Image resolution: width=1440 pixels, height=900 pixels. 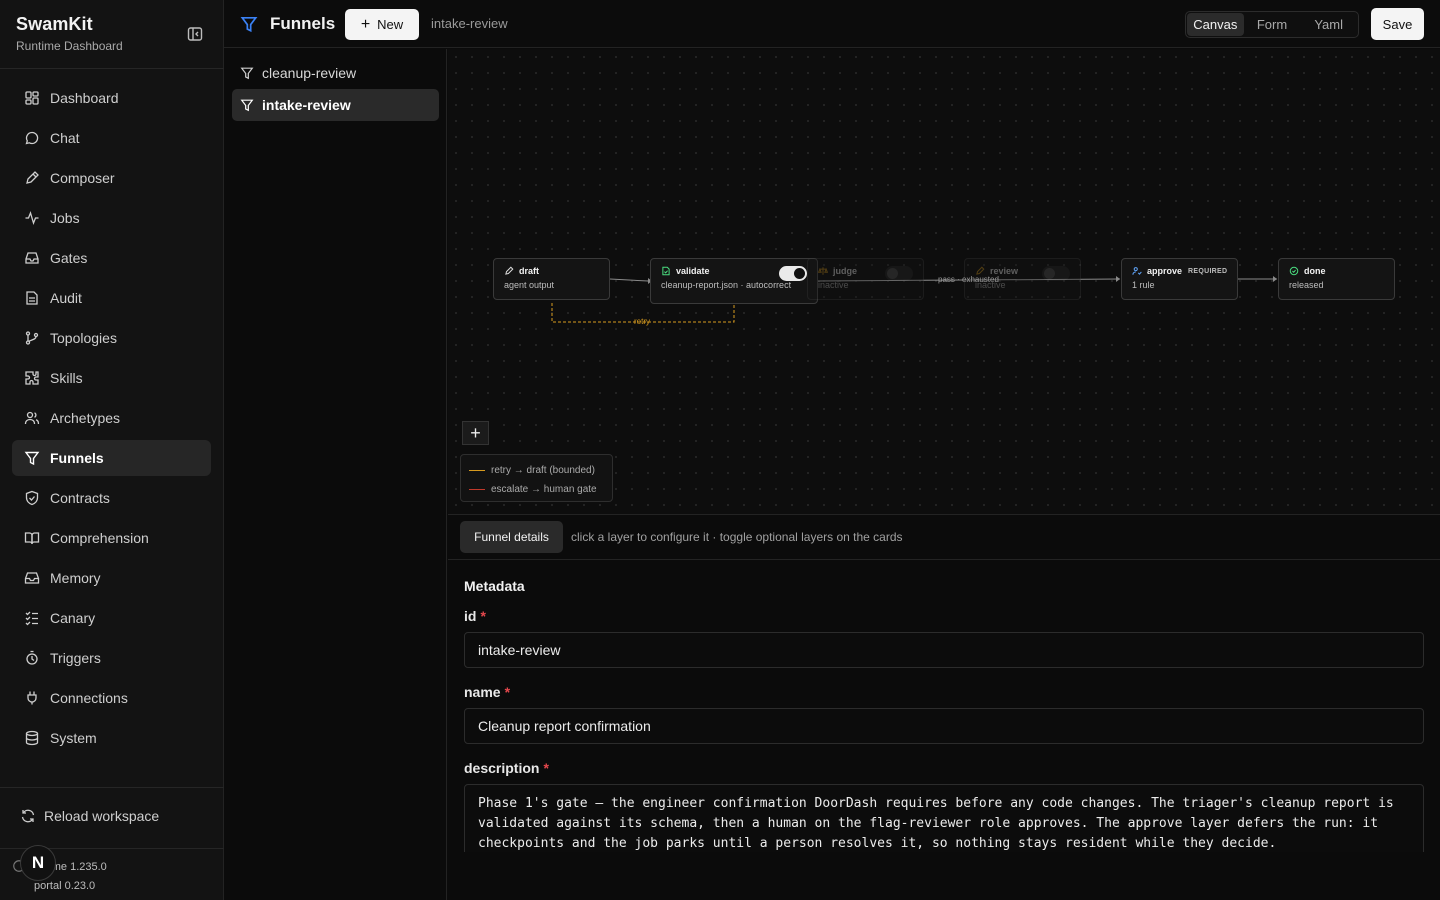 What do you see at coordinates (477, 489) in the screenshot?
I see `legend-line-escalate` at bounding box center [477, 489].